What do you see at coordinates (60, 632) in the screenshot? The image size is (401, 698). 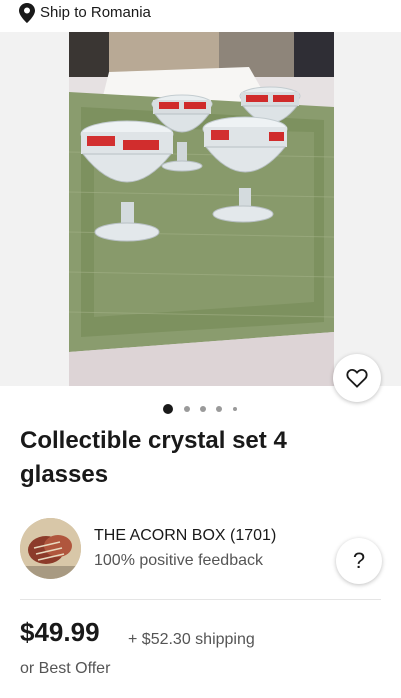 I see `item-price: $49.99` at bounding box center [60, 632].